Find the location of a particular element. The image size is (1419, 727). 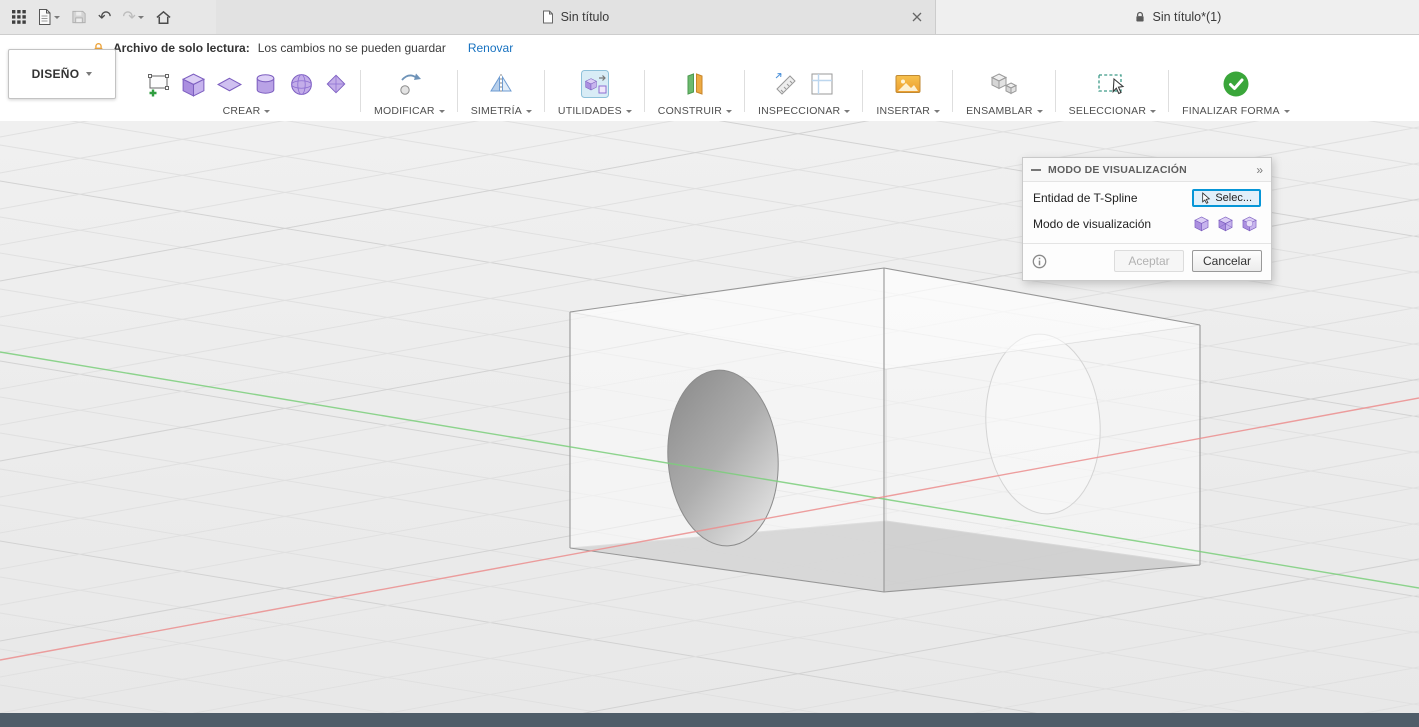

utilities-icon is located at coordinates (595, 84).